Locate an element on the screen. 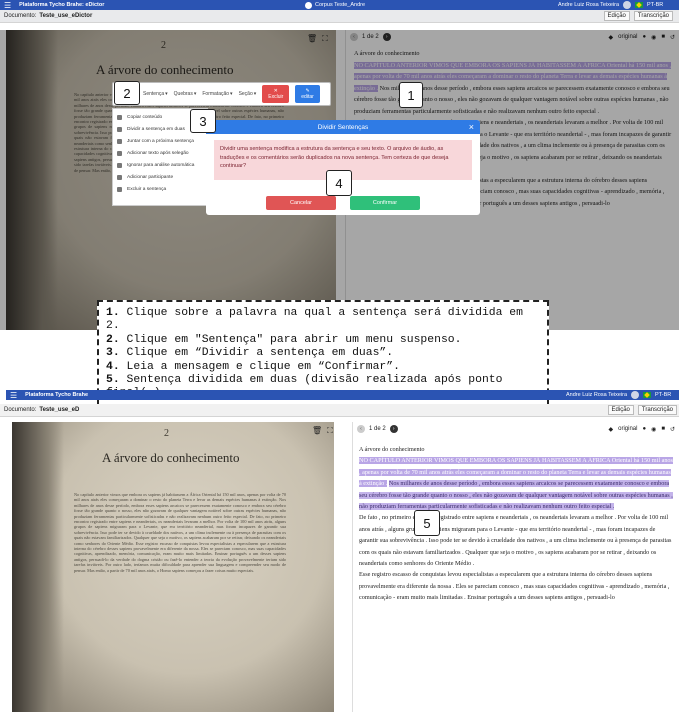  menu-item-label: Ignorar para análise automática is located at coordinates (161, 165).